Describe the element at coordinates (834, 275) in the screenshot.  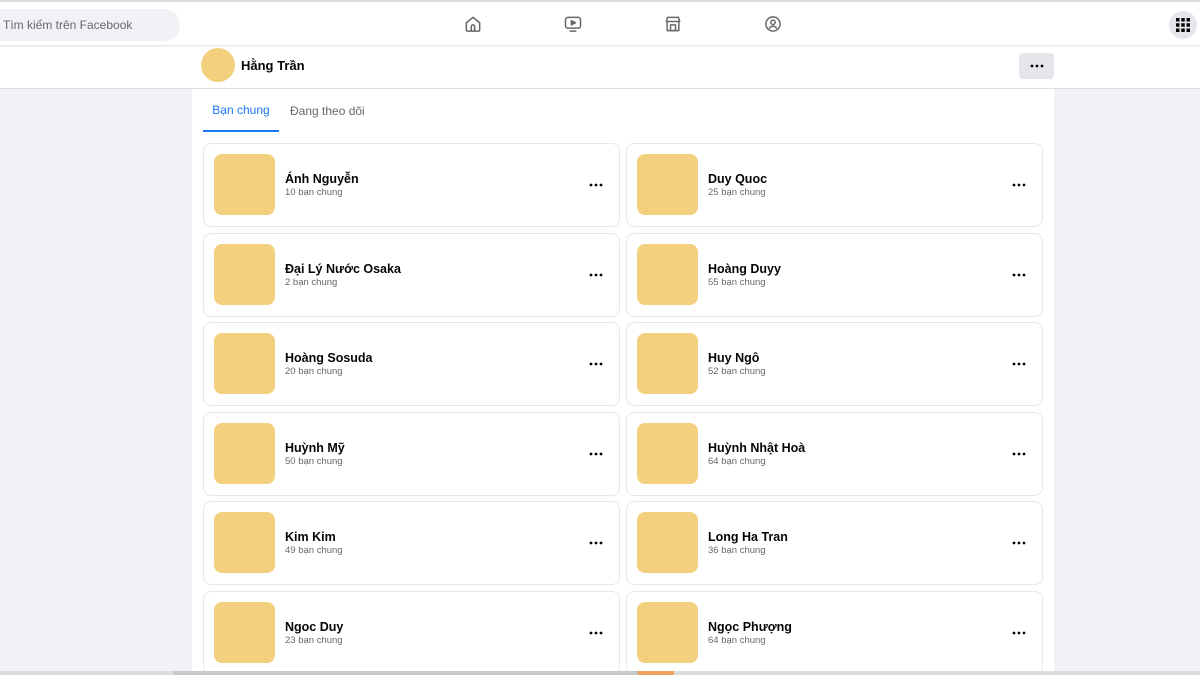
I see `friend-card: Hoàng Duyy 55 bạn chung` at that location.